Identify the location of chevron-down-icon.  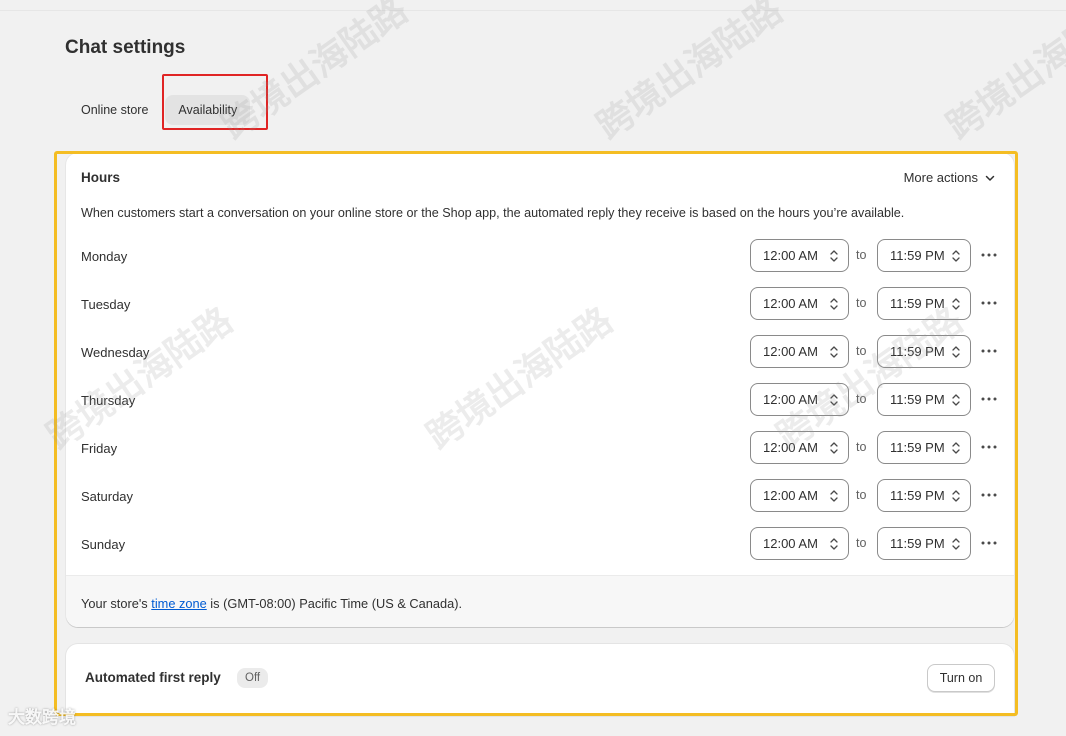
(990, 178).